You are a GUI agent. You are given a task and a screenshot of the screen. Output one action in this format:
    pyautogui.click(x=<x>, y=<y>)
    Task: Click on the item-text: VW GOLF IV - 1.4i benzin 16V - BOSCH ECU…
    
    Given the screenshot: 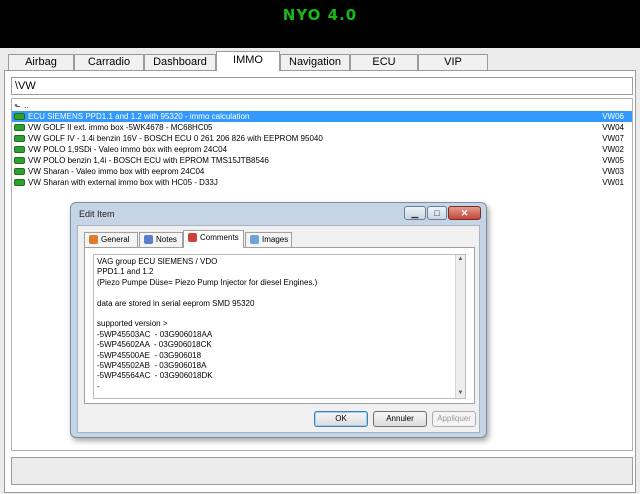 What is the action you would take?
    pyautogui.click(x=175, y=138)
    